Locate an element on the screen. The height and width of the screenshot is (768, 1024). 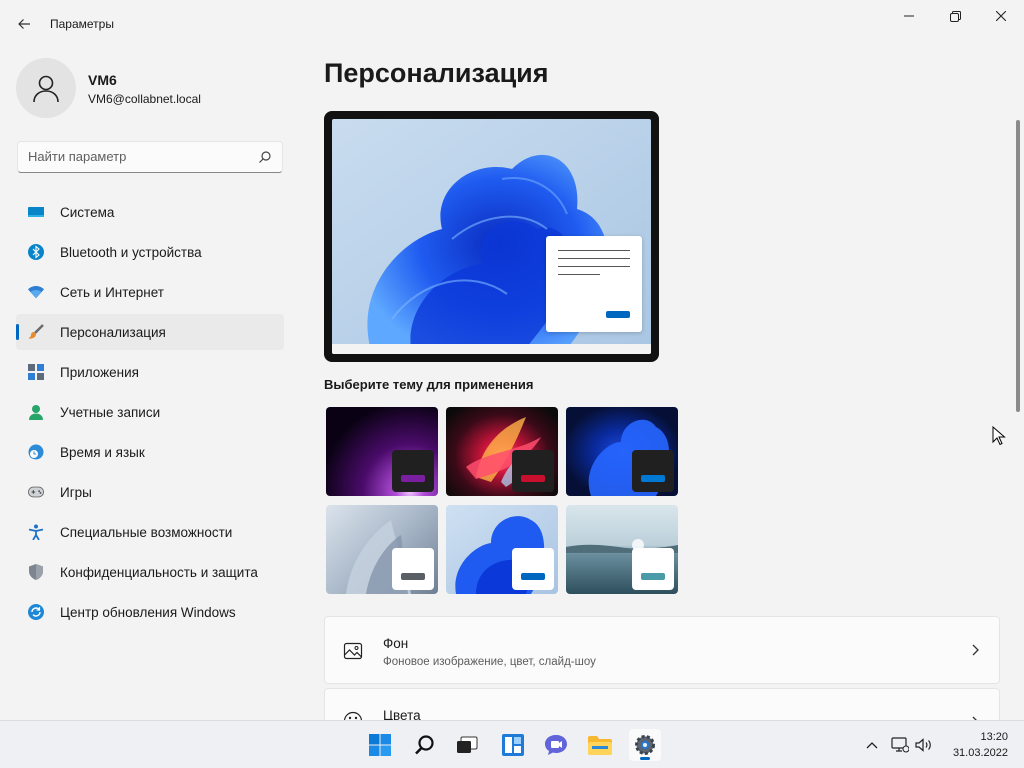
avatar is located at coordinates (46, 88).